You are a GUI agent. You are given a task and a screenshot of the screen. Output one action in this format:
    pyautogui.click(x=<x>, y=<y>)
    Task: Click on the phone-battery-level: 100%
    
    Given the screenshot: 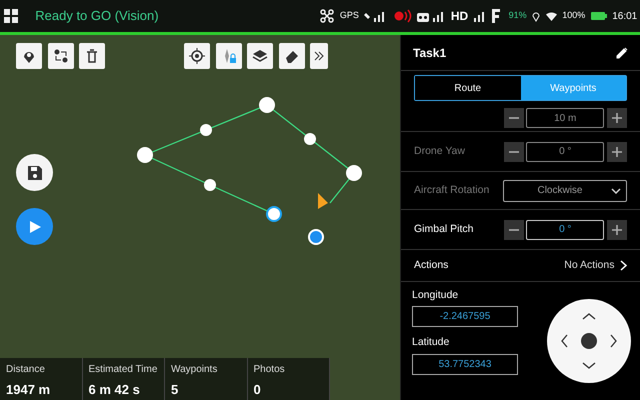 What is the action you would take?
    pyautogui.click(x=574, y=15)
    